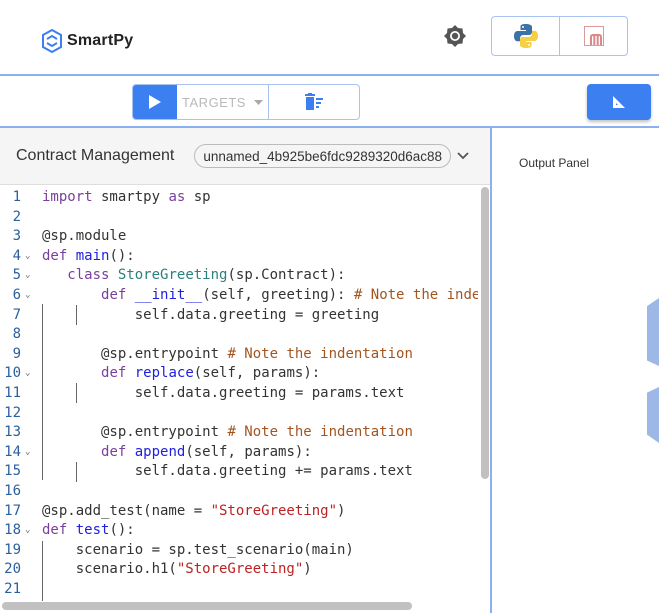  What do you see at coordinates (211, 373) in the screenshot?
I see `code-text: def replace(self, params):` at bounding box center [211, 373].